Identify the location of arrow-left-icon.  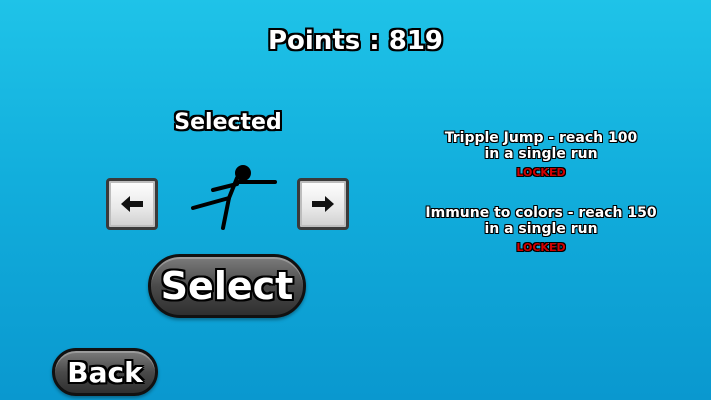
(132, 204).